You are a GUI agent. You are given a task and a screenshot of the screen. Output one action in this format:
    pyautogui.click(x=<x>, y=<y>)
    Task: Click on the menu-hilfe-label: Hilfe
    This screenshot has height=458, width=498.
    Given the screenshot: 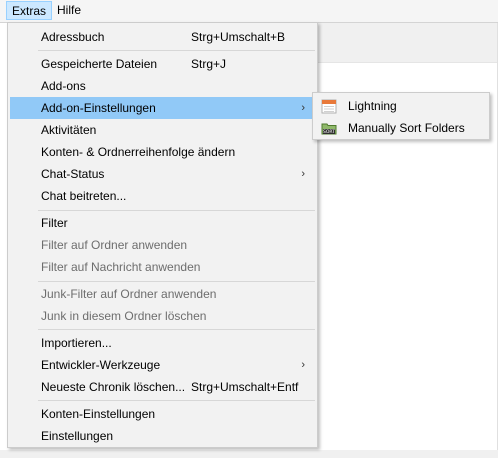 What is the action you would take?
    pyautogui.click(x=69, y=10)
    